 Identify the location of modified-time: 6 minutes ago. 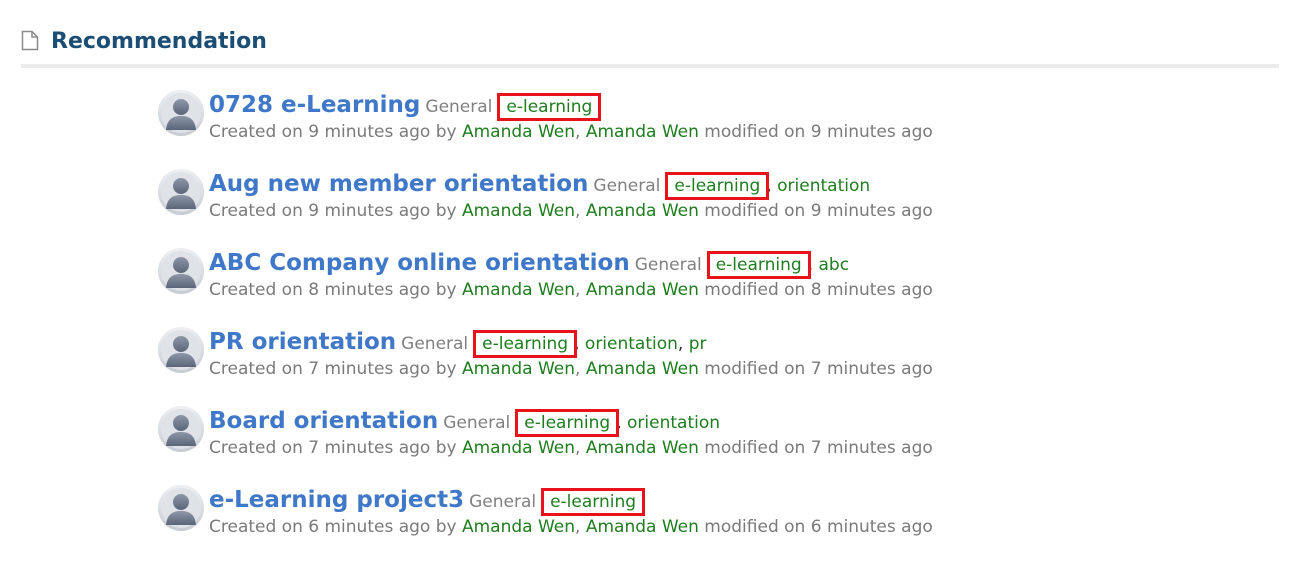
(871, 527).